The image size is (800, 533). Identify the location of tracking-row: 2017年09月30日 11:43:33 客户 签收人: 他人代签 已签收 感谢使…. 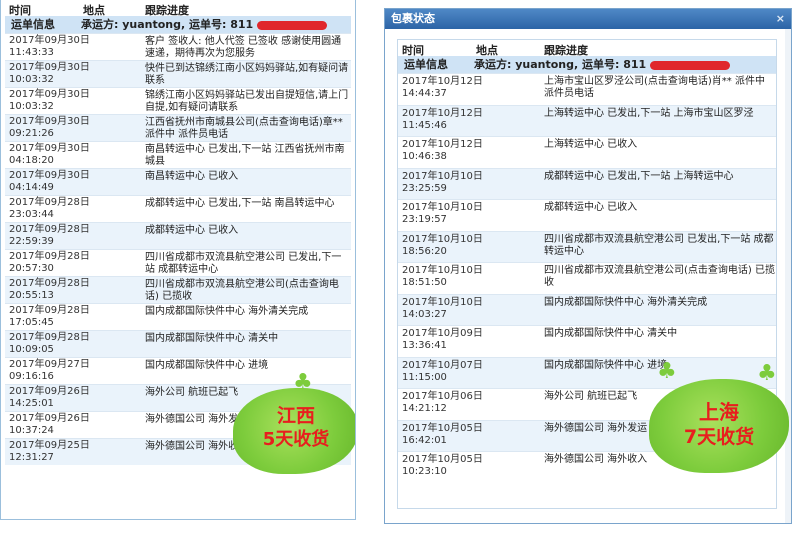
(178, 46).